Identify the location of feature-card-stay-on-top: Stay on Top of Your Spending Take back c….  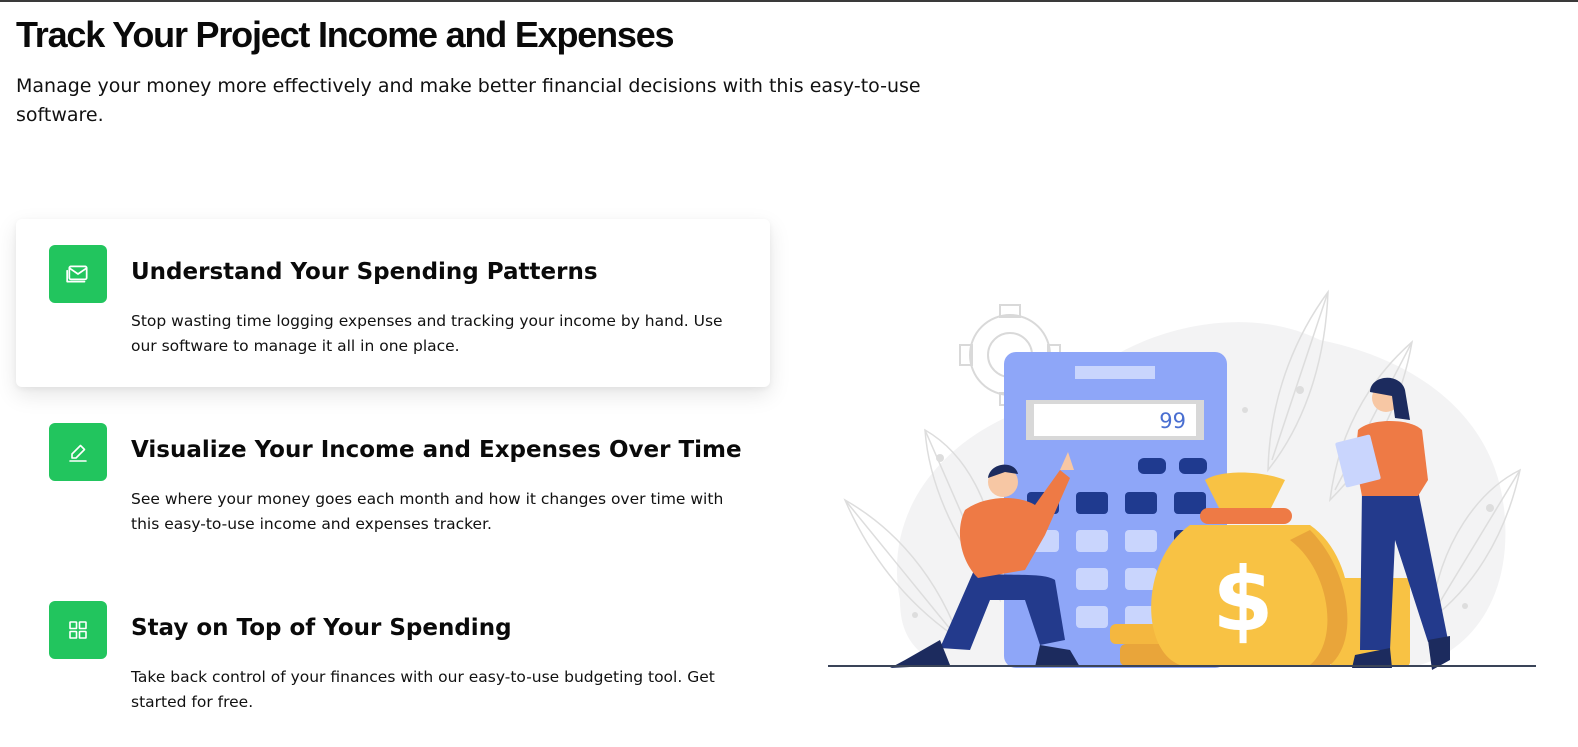
(393, 659).